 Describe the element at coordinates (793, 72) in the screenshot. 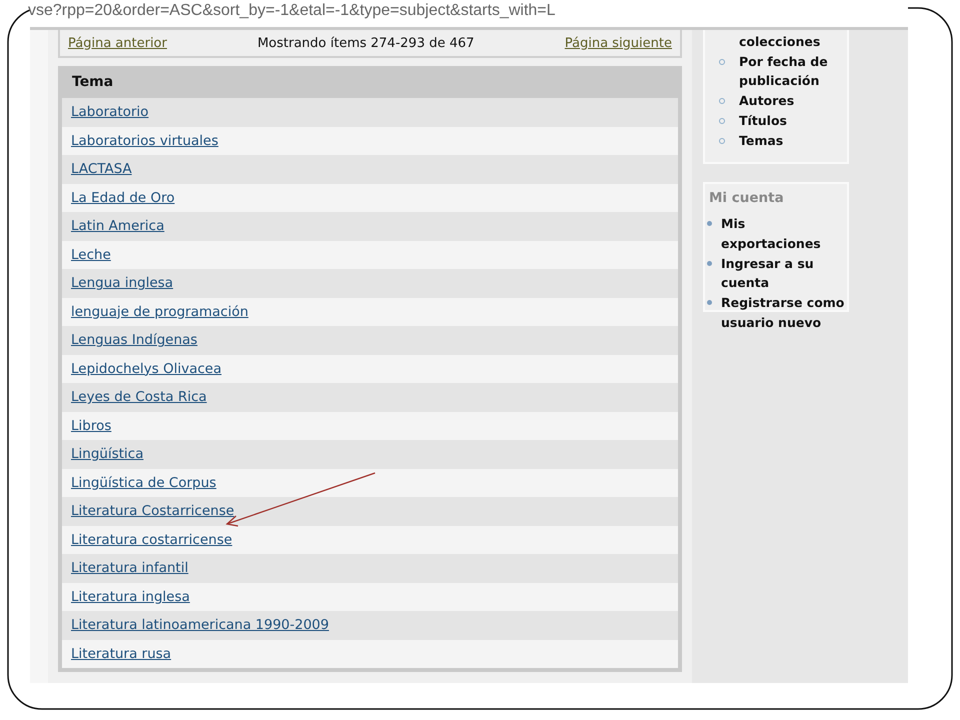

I see `browse-link: Por fecha de publicación` at that location.